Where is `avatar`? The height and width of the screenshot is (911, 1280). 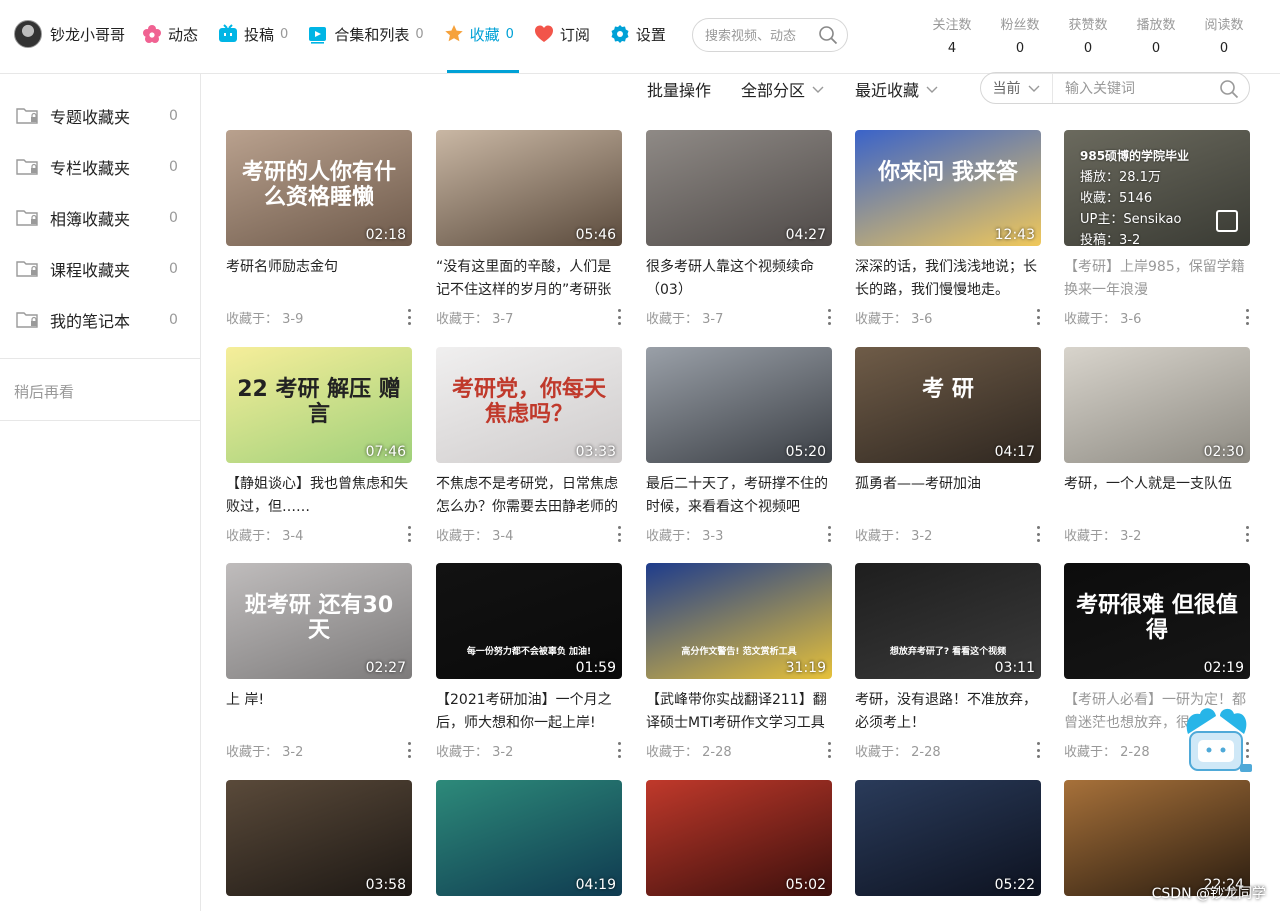
avatar is located at coordinates (28, 34).